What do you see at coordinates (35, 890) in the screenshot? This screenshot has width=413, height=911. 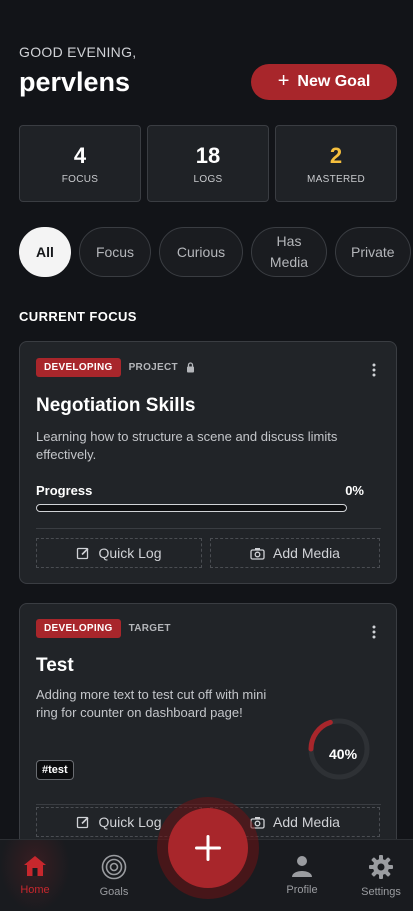 I see `nav-home-label: Home` at bounding box center [35, 890].